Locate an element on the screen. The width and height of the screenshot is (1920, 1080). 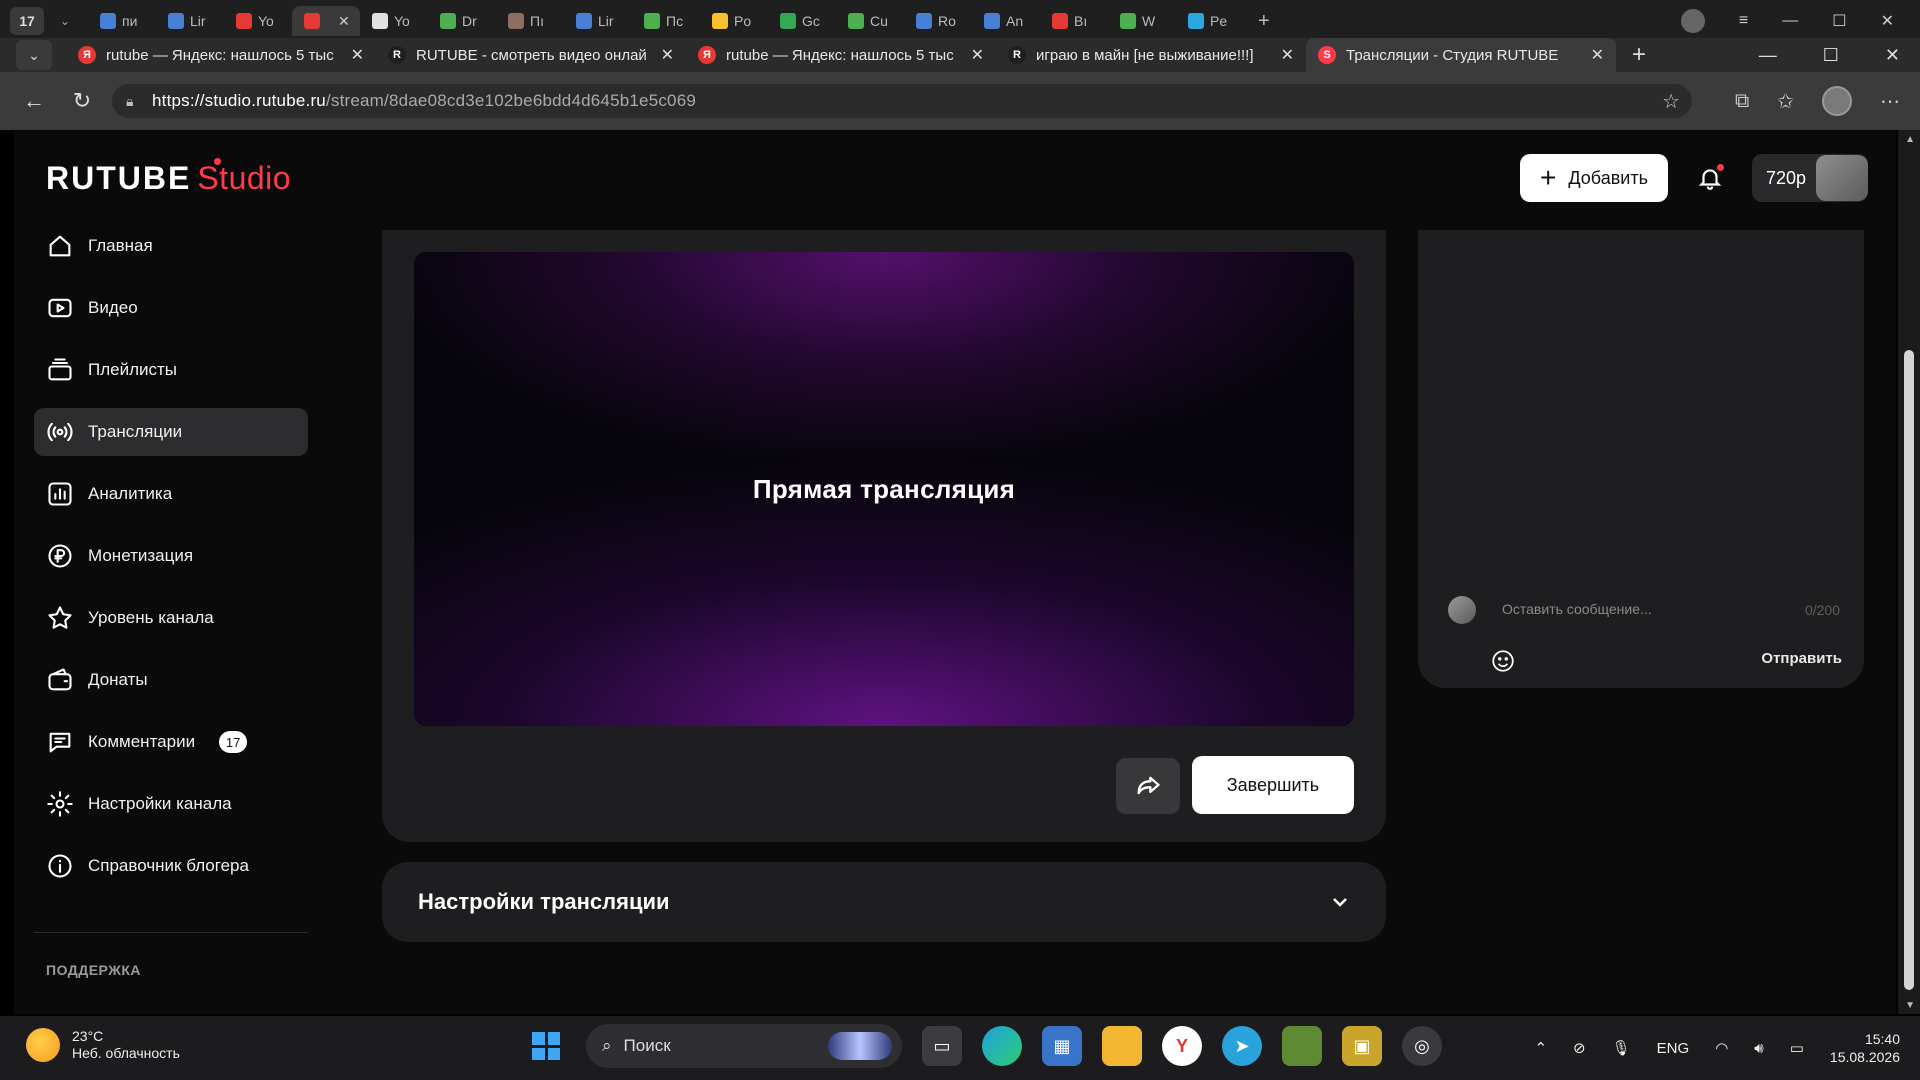
sidebar-item-home: Главная is located at coordinates (171, 246).